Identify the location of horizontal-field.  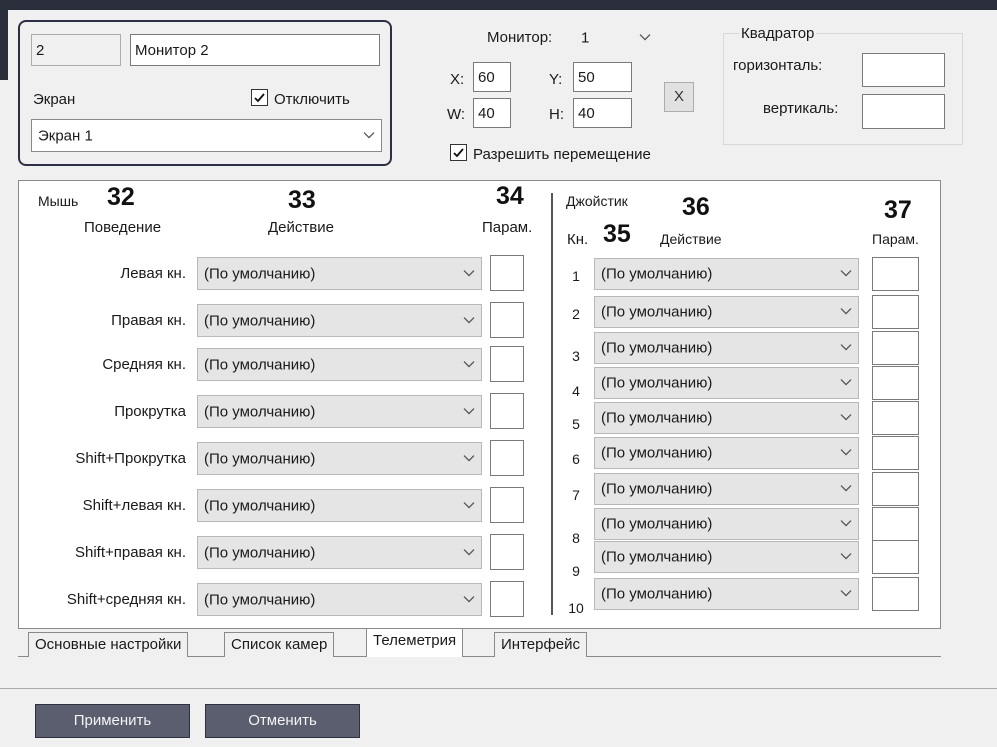
(903, 70).